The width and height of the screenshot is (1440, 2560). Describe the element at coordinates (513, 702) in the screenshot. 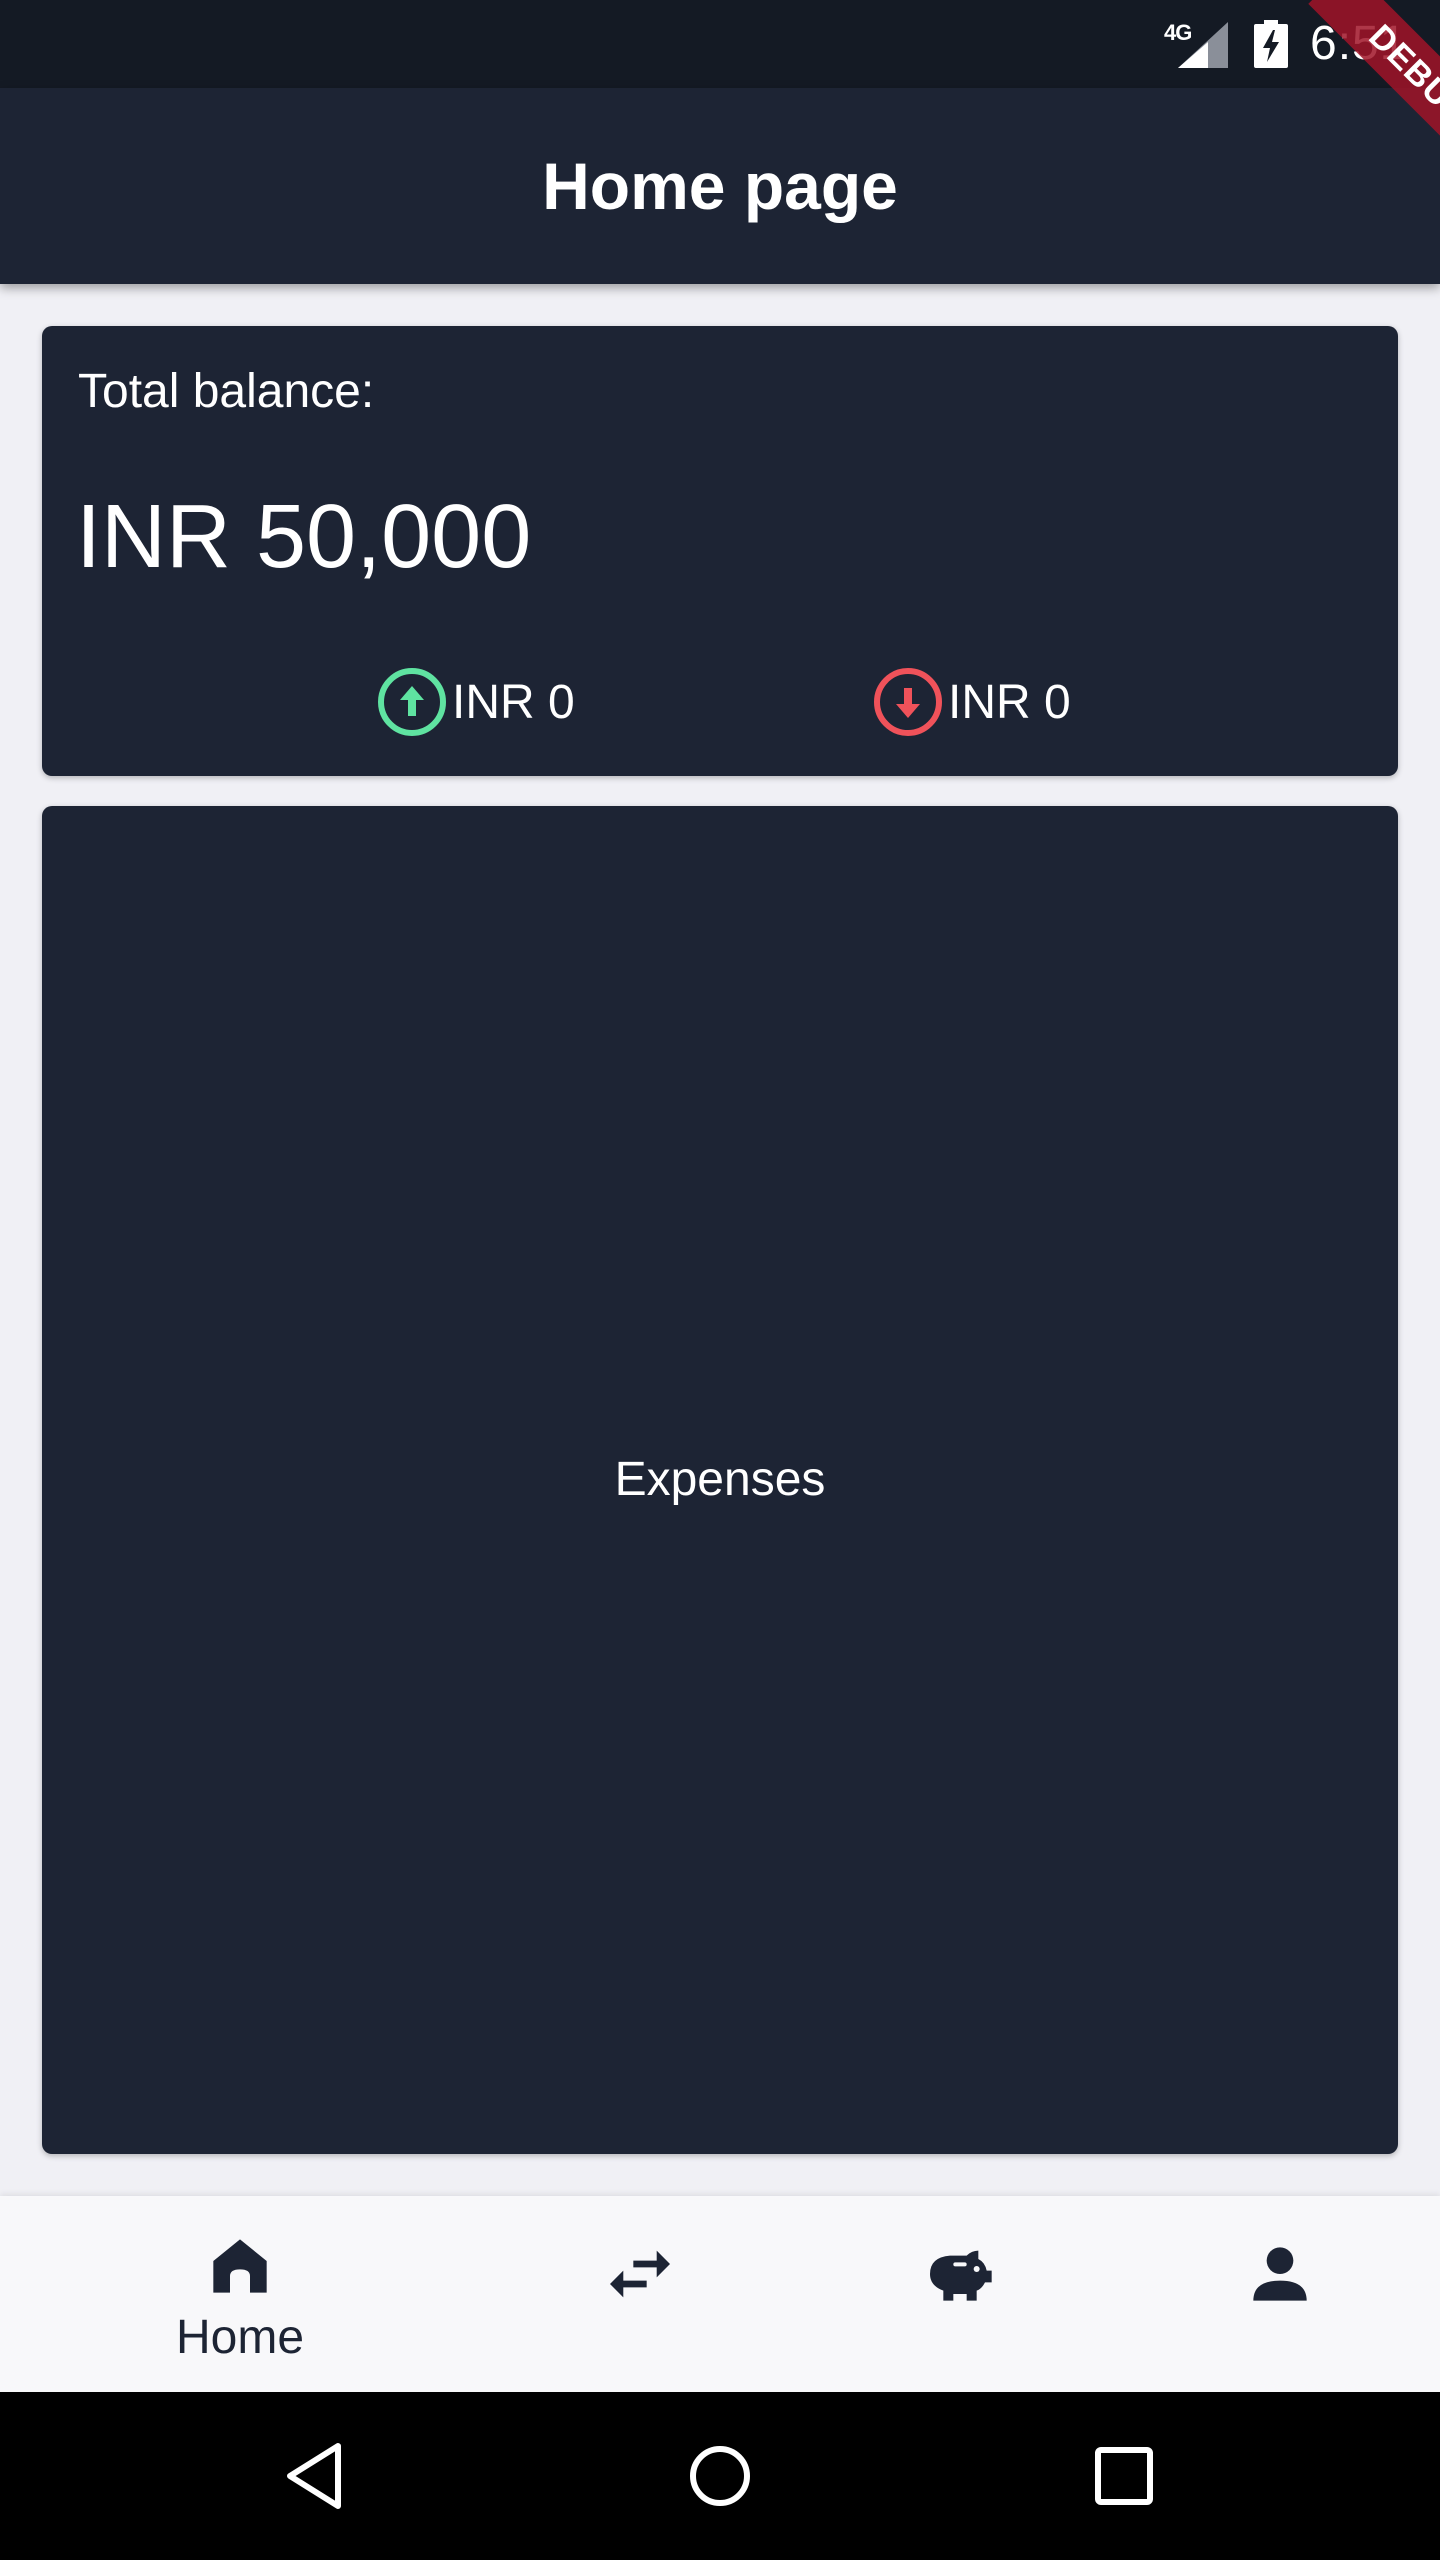

I see `income-amount: INR 0` at that location.